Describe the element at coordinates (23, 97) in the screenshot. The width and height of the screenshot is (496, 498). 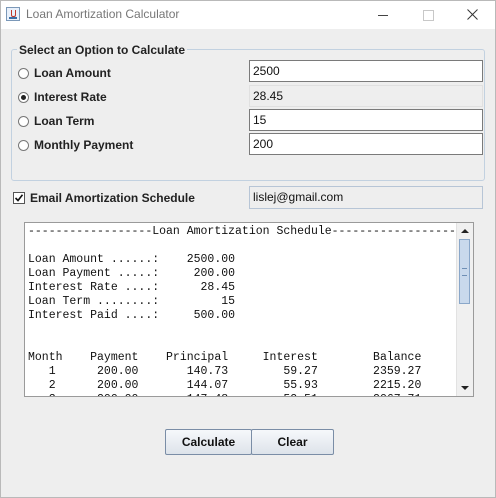
I see `radio-button-selected` at that location.